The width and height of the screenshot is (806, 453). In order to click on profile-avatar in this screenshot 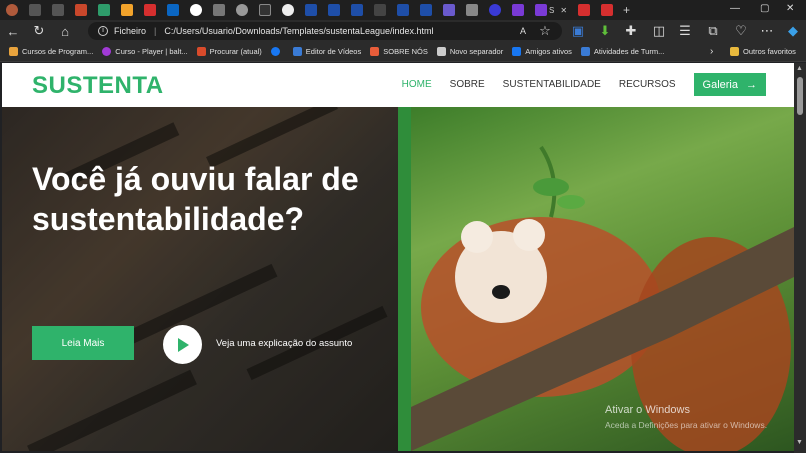, I will do `click(12, 10)`.